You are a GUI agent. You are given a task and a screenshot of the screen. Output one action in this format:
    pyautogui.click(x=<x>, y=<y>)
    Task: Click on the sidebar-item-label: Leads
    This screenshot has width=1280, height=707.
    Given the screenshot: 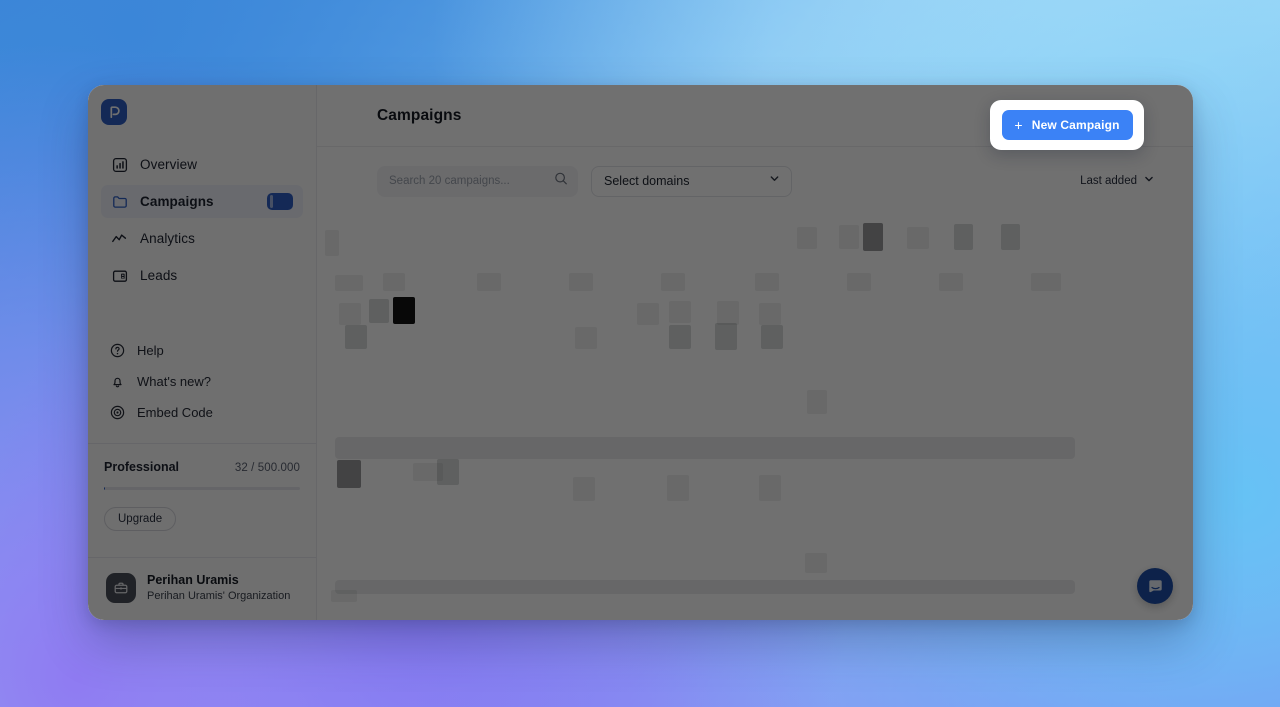 What is the action you would take?
    pyautogui.click(x=159, y=275)
    